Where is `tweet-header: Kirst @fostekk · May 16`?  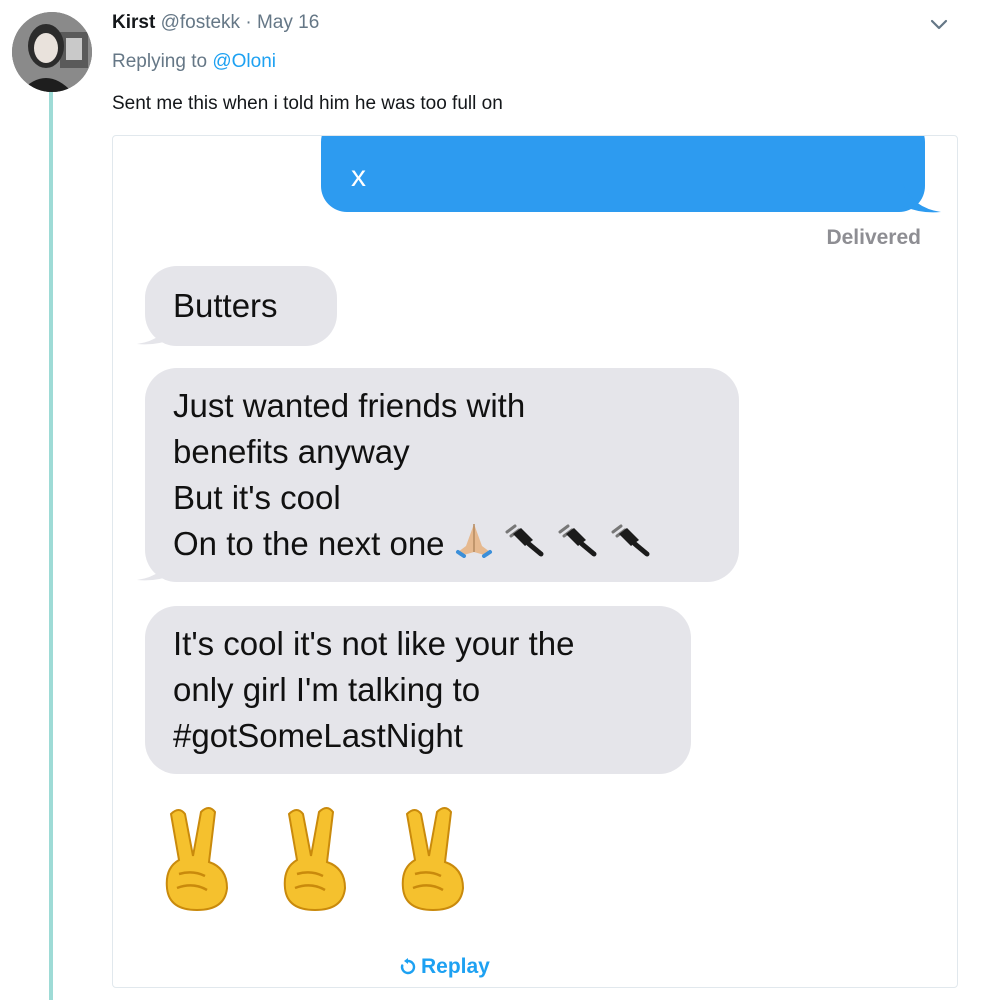 tweet-header: Kirst @fostekk · May 16 is located at coordinates (215, 23).